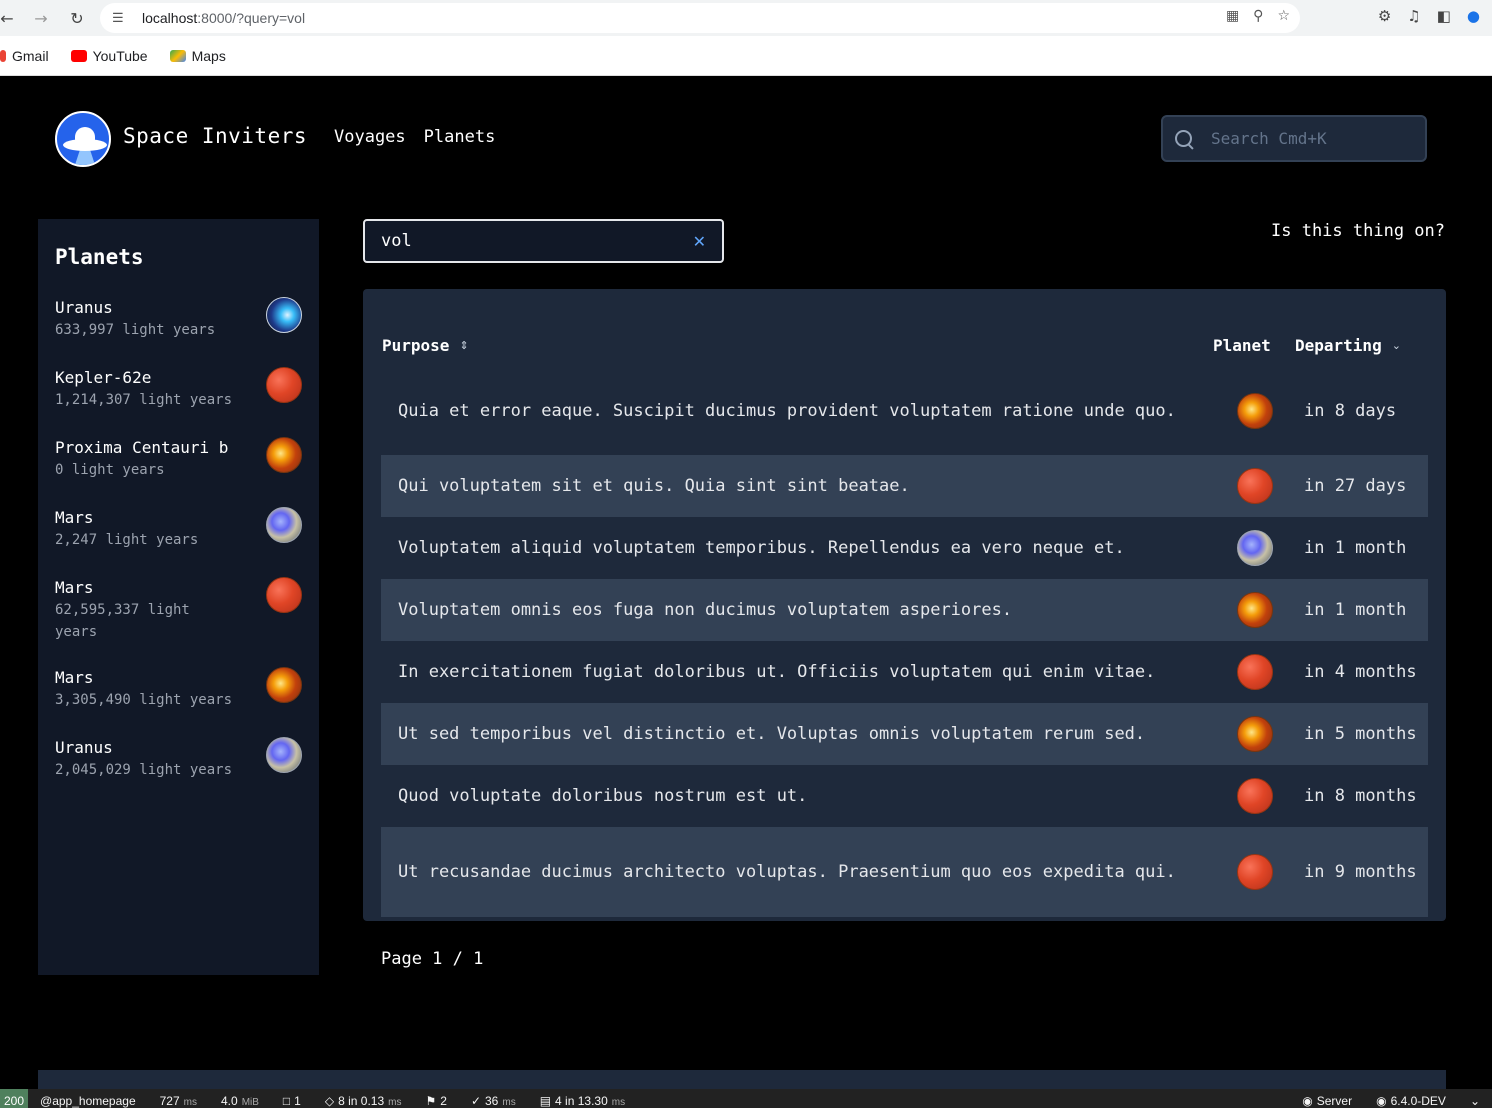 The image size is (1492, 1108). What do you see at coordinates (414, 137) in the screenshot?
I see `main-nav: Voyages Planets` at bounding box center [414, 137].